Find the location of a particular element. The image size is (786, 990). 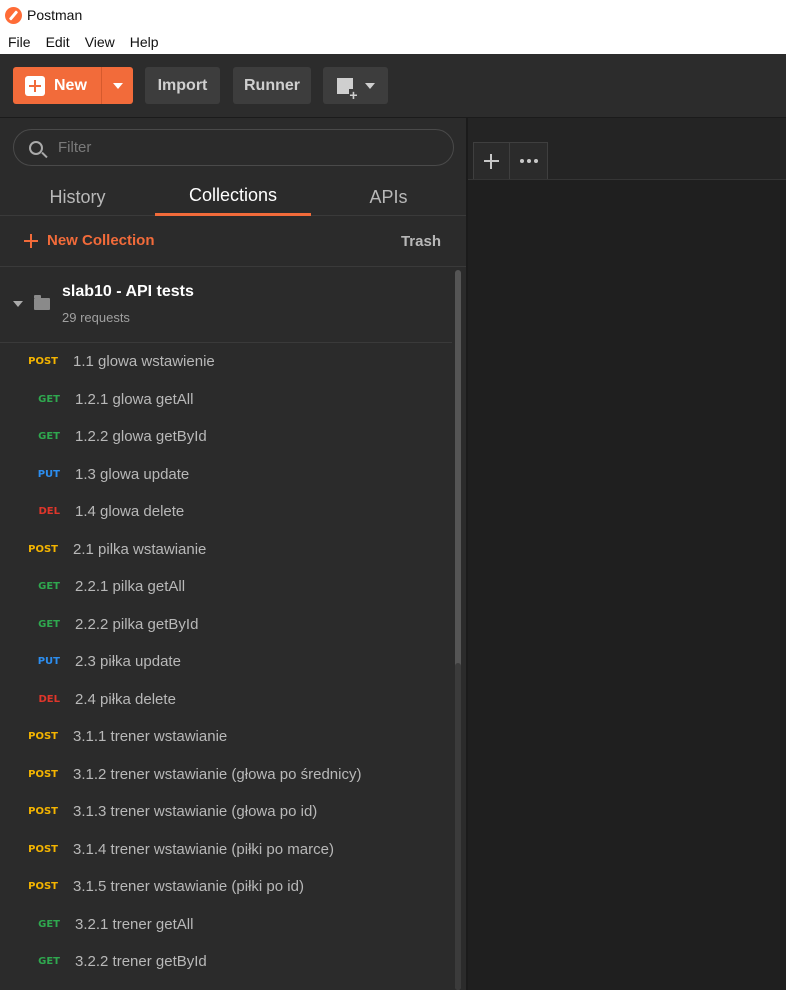

request-item: PUT 1.3 glowa update is located at coordinates (226, 475).